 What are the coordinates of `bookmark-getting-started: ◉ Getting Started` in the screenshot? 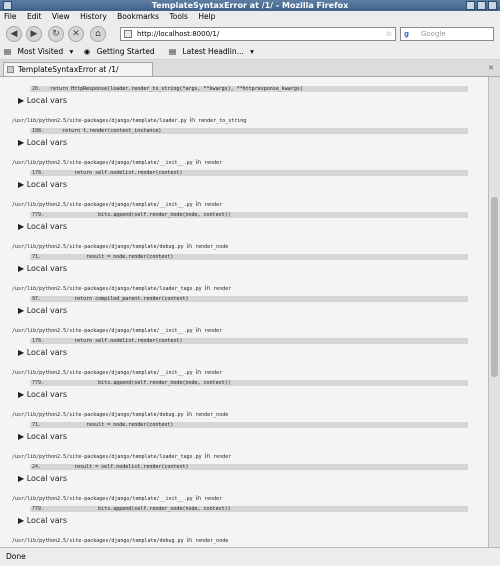 It's located at (121, 52).